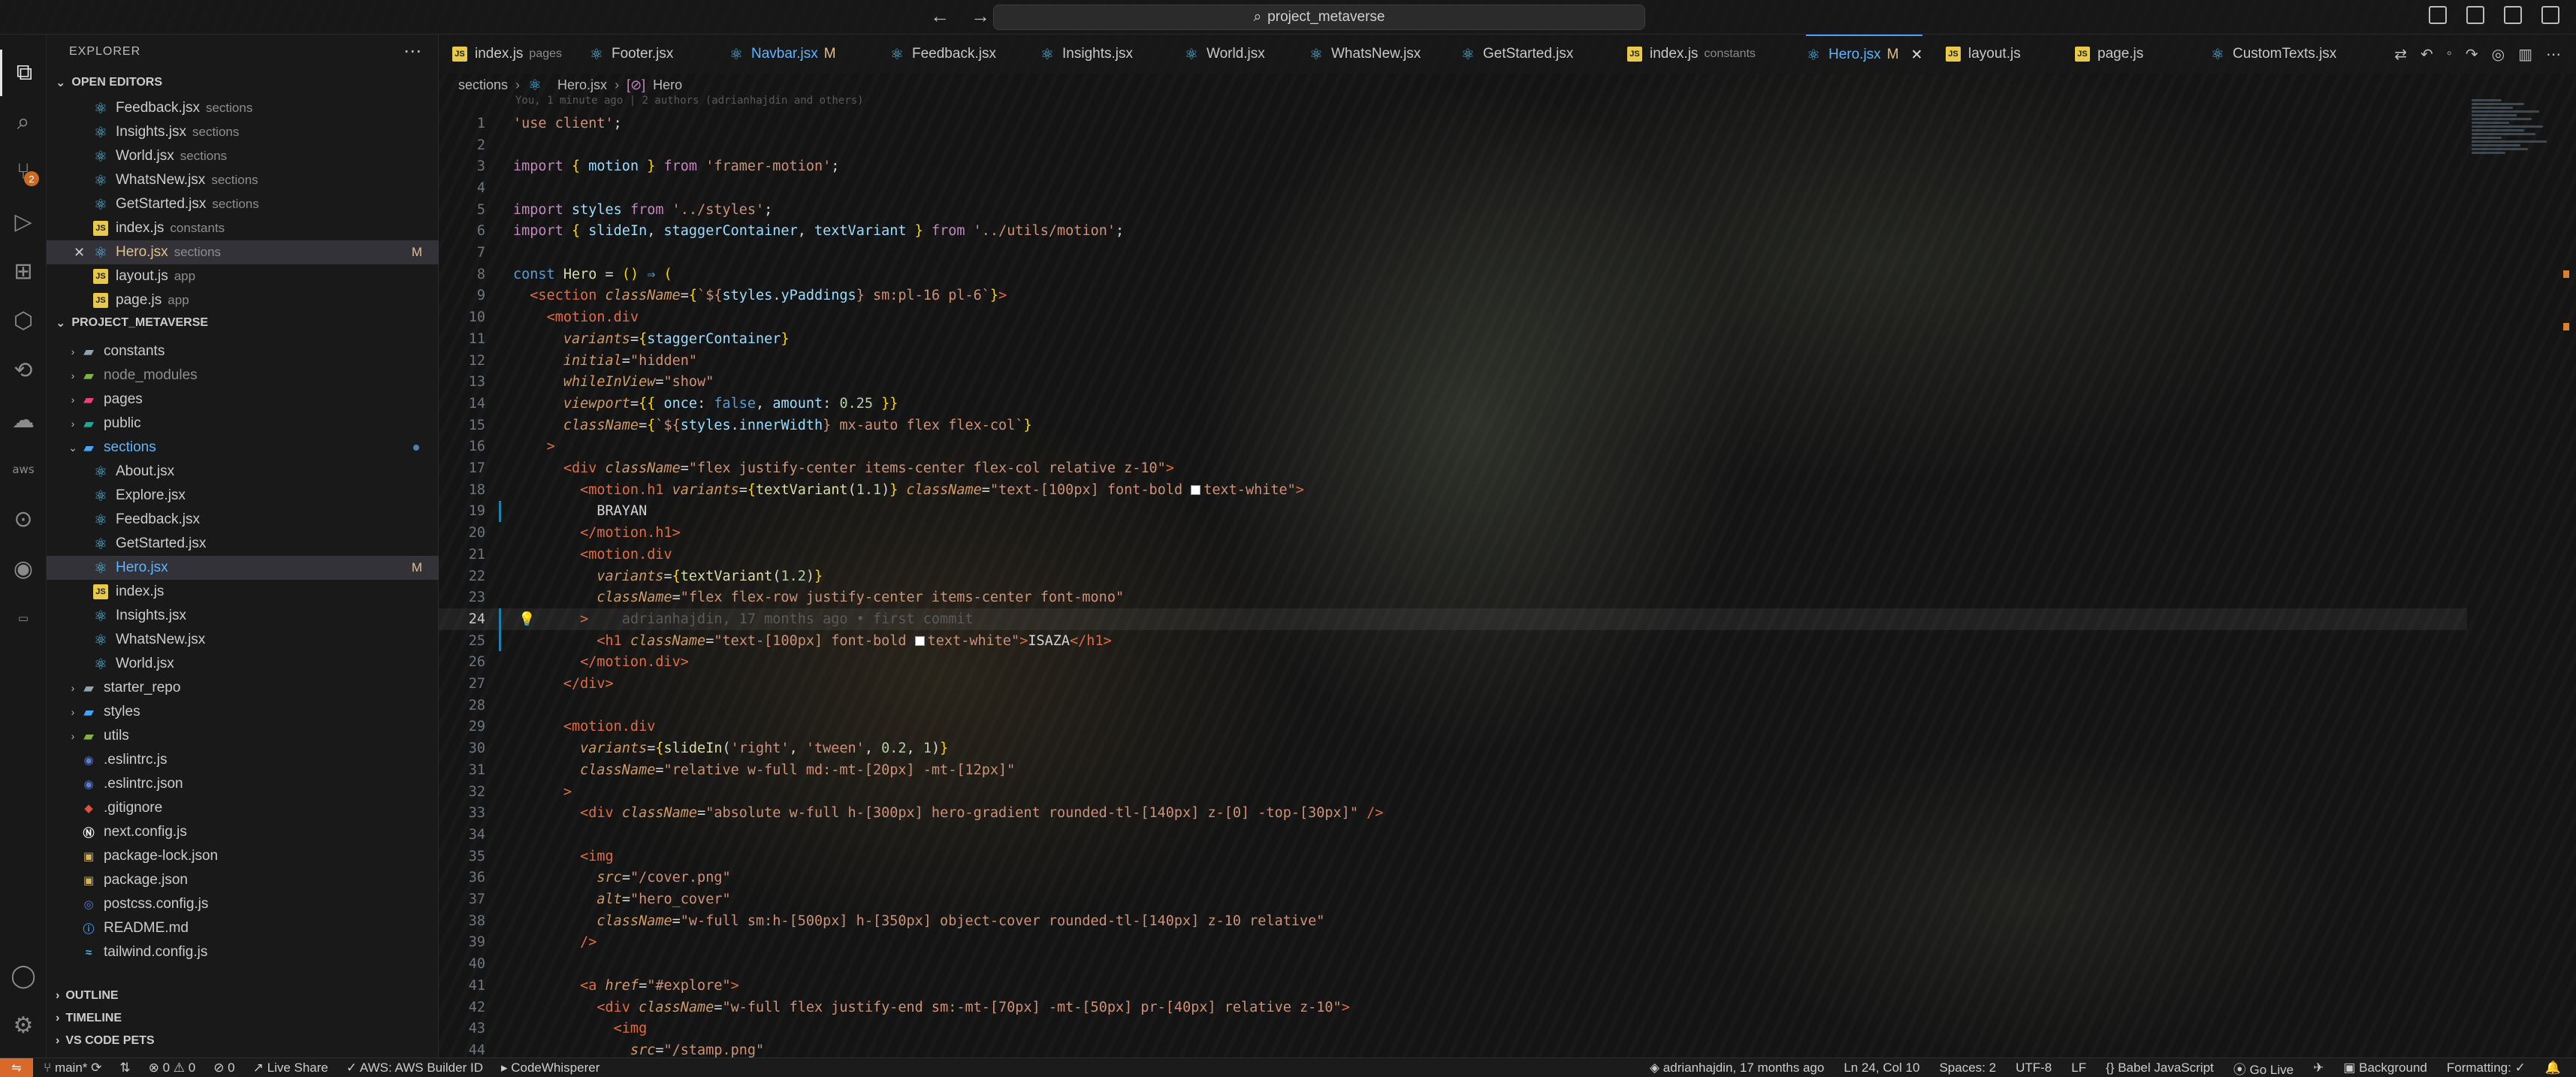 The image size is (2576, 1077). What do you see at coordinates (507, 54) in the screenshot?
I see `tab-index-pages: JS index.js pages` at bounding box center [507, 54].